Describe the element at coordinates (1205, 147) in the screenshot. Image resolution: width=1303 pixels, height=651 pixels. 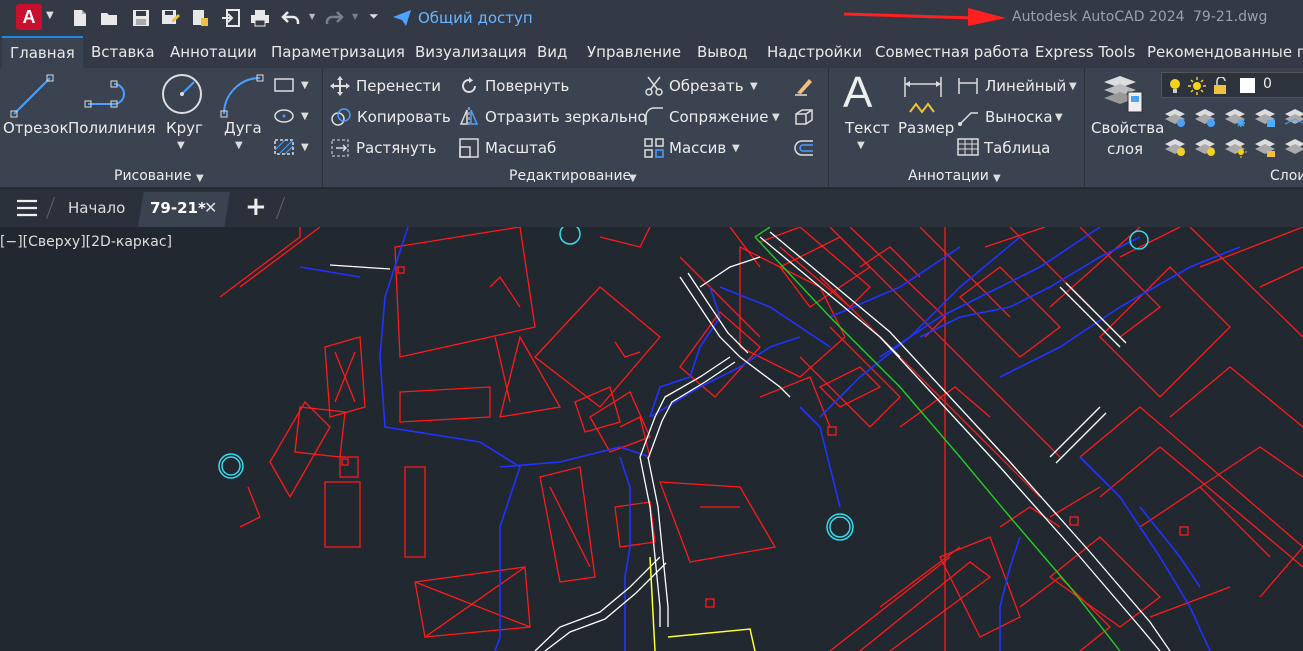
I see `layer-unisolate-icon` at that location.